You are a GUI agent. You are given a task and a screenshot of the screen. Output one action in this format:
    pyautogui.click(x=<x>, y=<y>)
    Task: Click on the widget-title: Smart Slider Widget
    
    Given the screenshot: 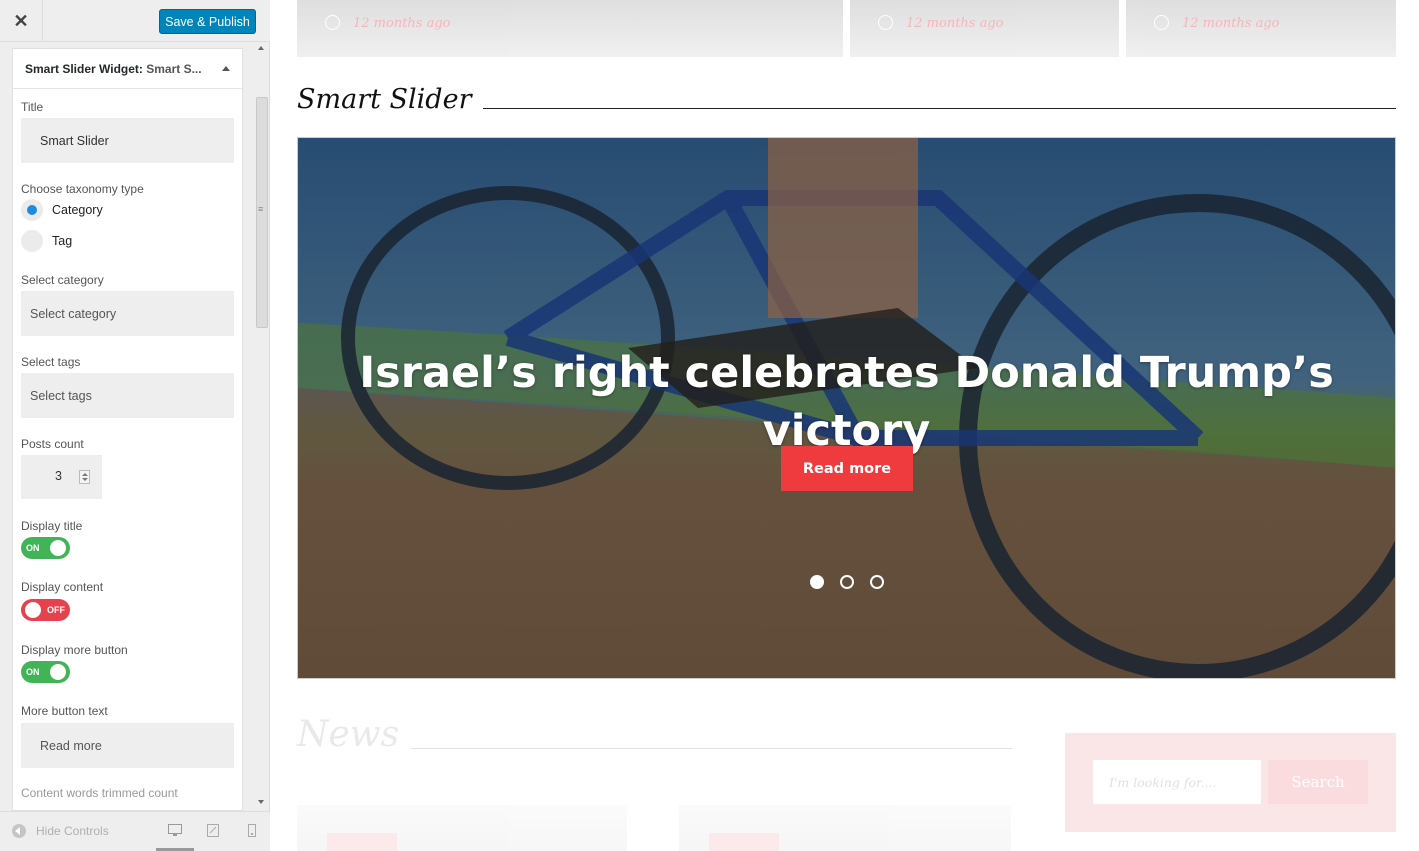 What is the action you would take?
    pyautogui.click(x=113, y=68)
    